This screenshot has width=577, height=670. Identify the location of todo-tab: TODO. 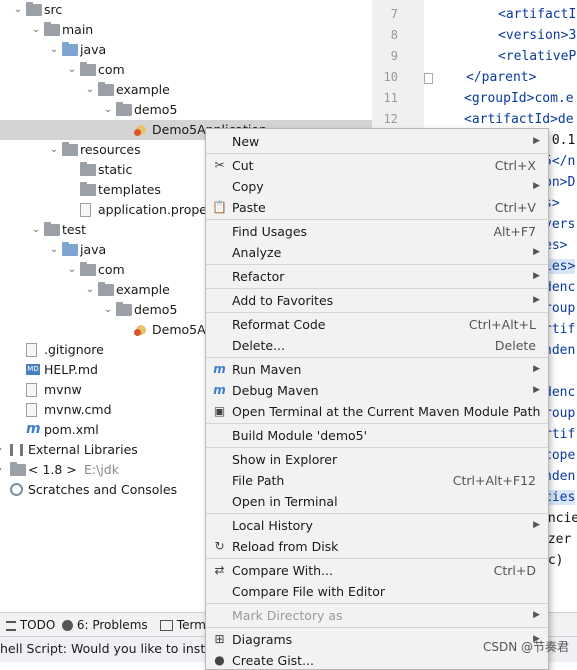
(30, 625).